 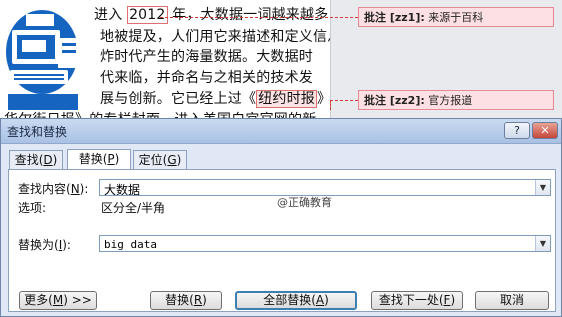 What do you see at coordinates (160, 113) in the screenshot?
I see `doc-line-6: 华尔街日报》的专栏封面，进入美国白宫官网的新` at bounding box center [160, 113].